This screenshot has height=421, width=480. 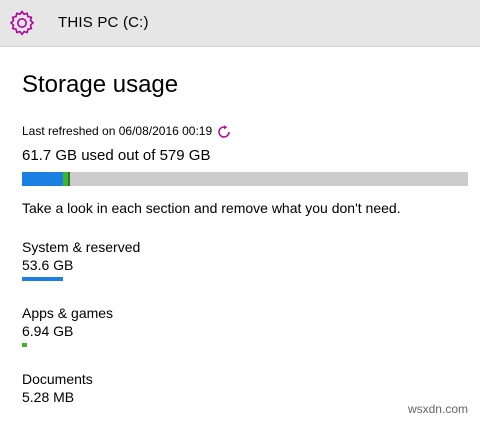 I want to click on drive-title: THIS PC (C:), so click(x=103, y=22).